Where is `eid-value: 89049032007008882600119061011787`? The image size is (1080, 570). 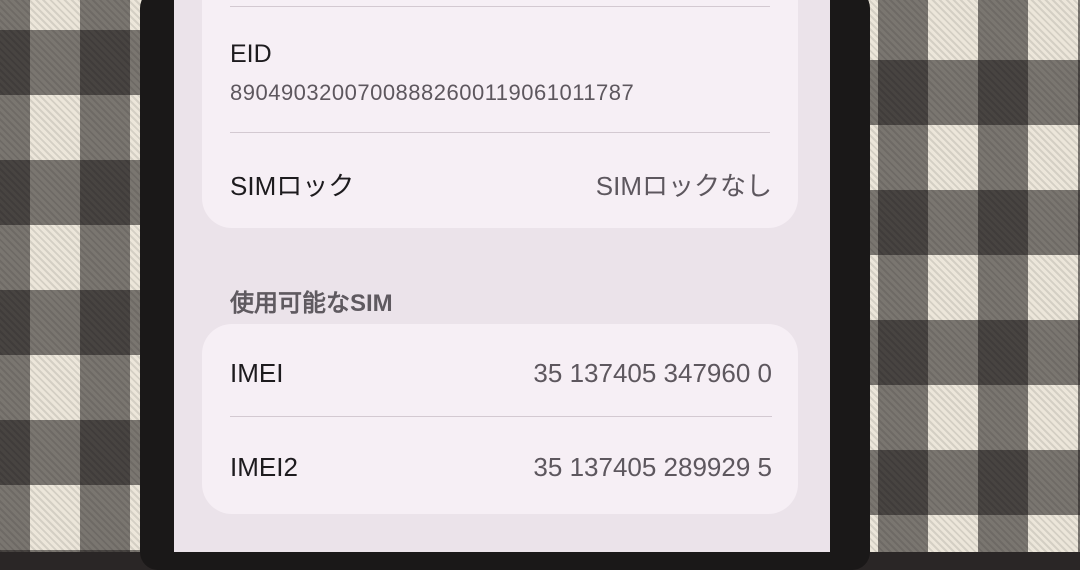 eid-value: 89049032007008882600119061011787 is located at coordinates (432, 92).